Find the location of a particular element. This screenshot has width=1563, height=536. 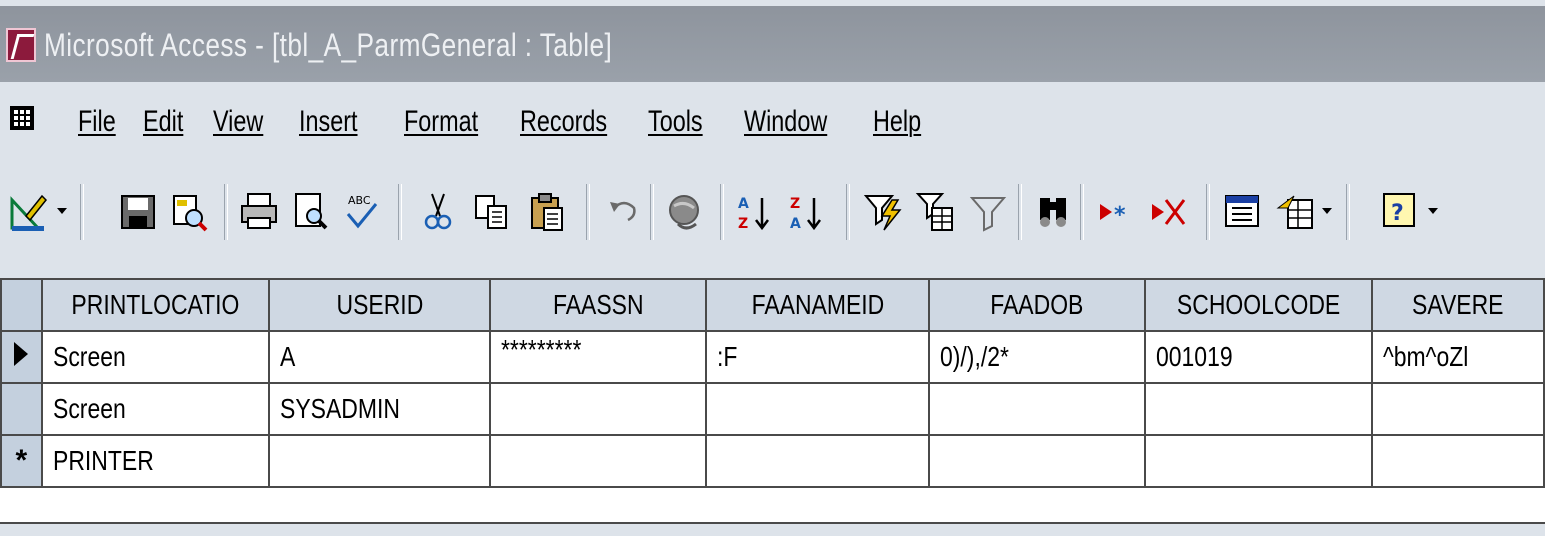

access-app-icon is located at coordinates (21, 45).